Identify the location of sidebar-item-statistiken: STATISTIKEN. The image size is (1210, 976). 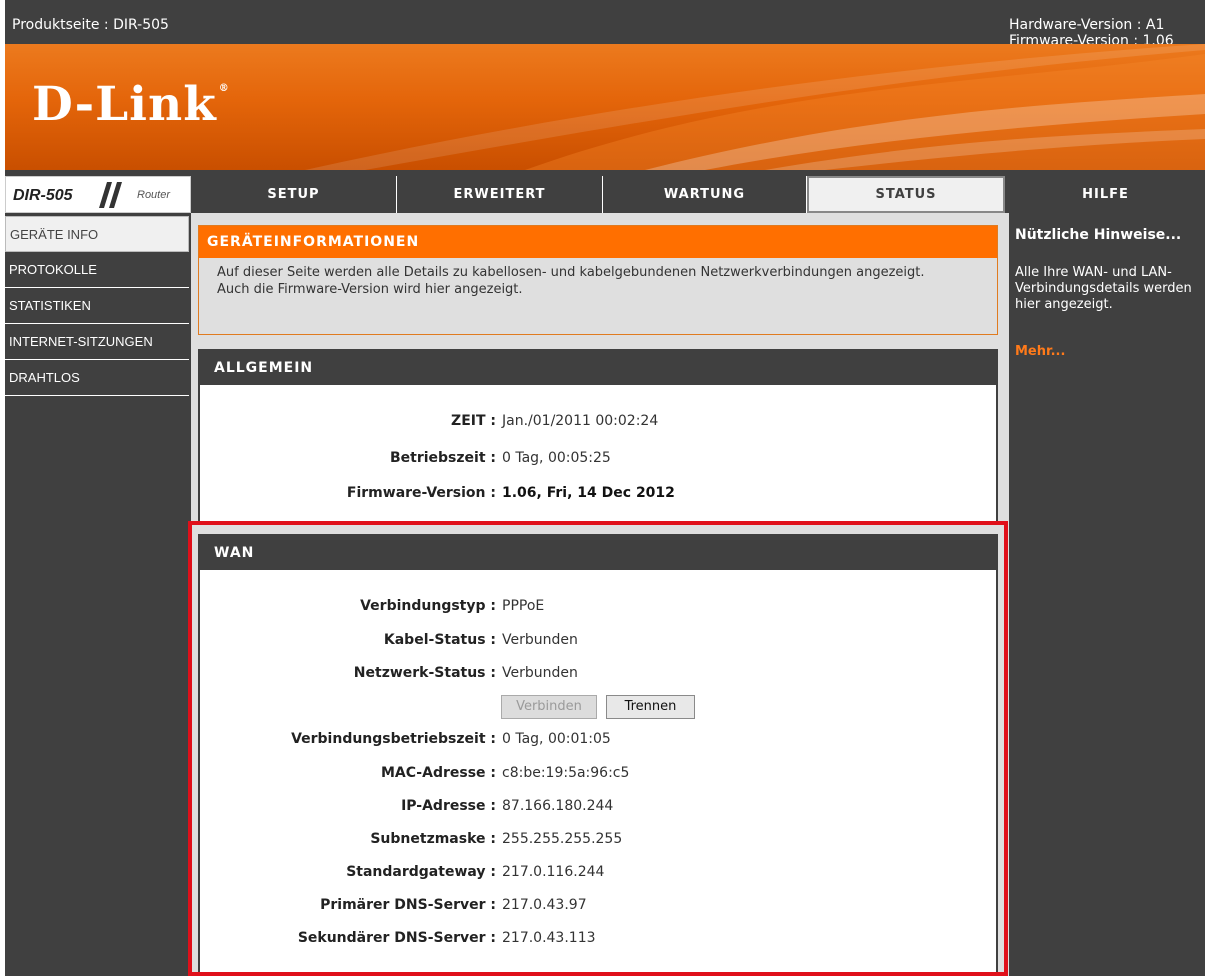
(97, 306).